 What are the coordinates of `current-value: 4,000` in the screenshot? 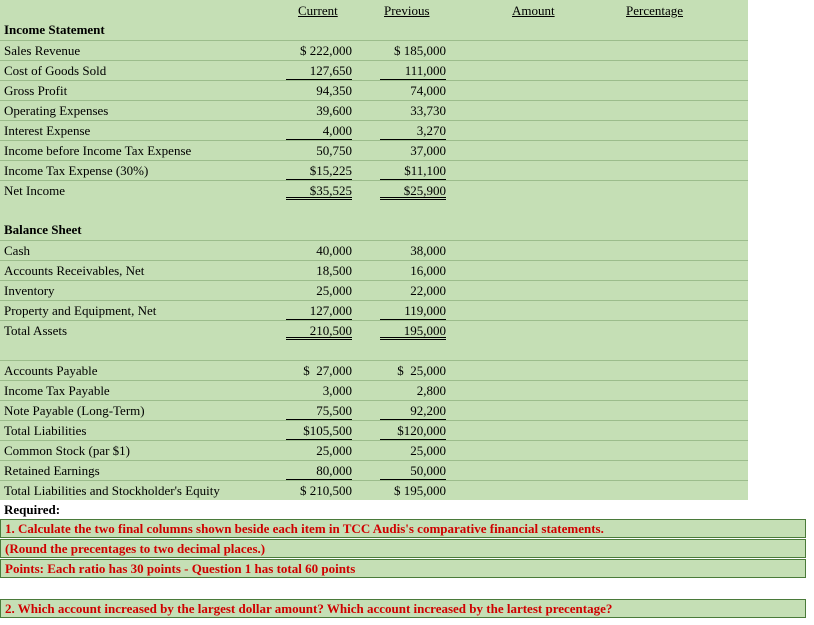 It's located at (319, 131).